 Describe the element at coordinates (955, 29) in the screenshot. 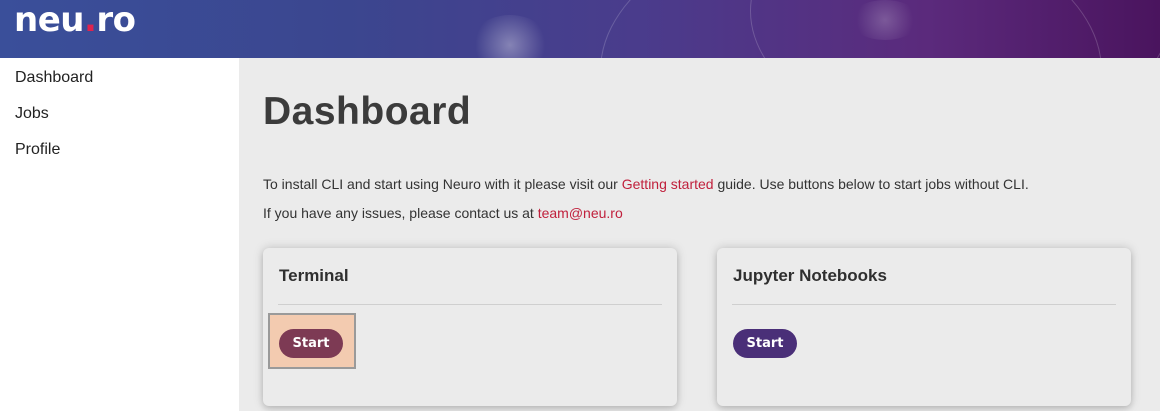

I see `header-arc` at that location.